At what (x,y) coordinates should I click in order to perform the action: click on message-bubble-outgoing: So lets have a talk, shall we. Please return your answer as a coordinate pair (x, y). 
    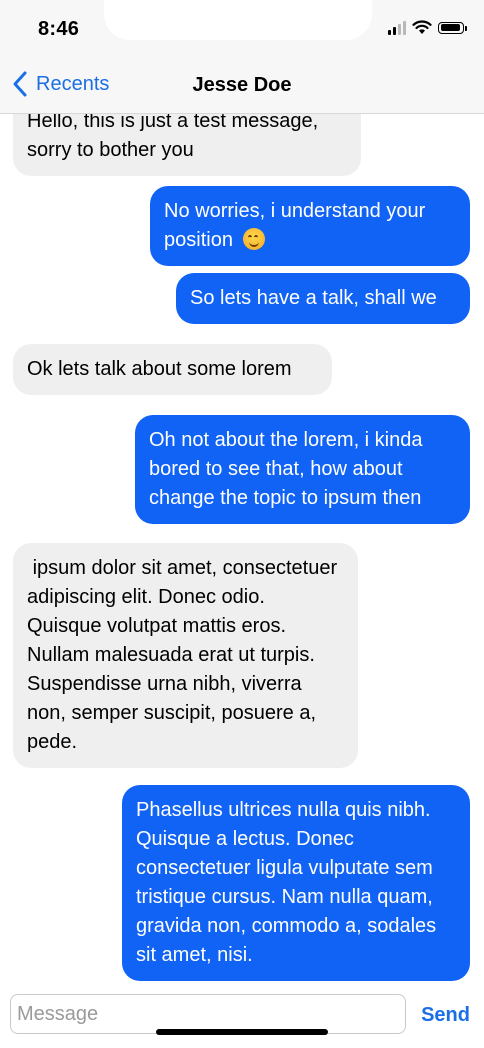
    Looking at the image, I should click on (323, 298).